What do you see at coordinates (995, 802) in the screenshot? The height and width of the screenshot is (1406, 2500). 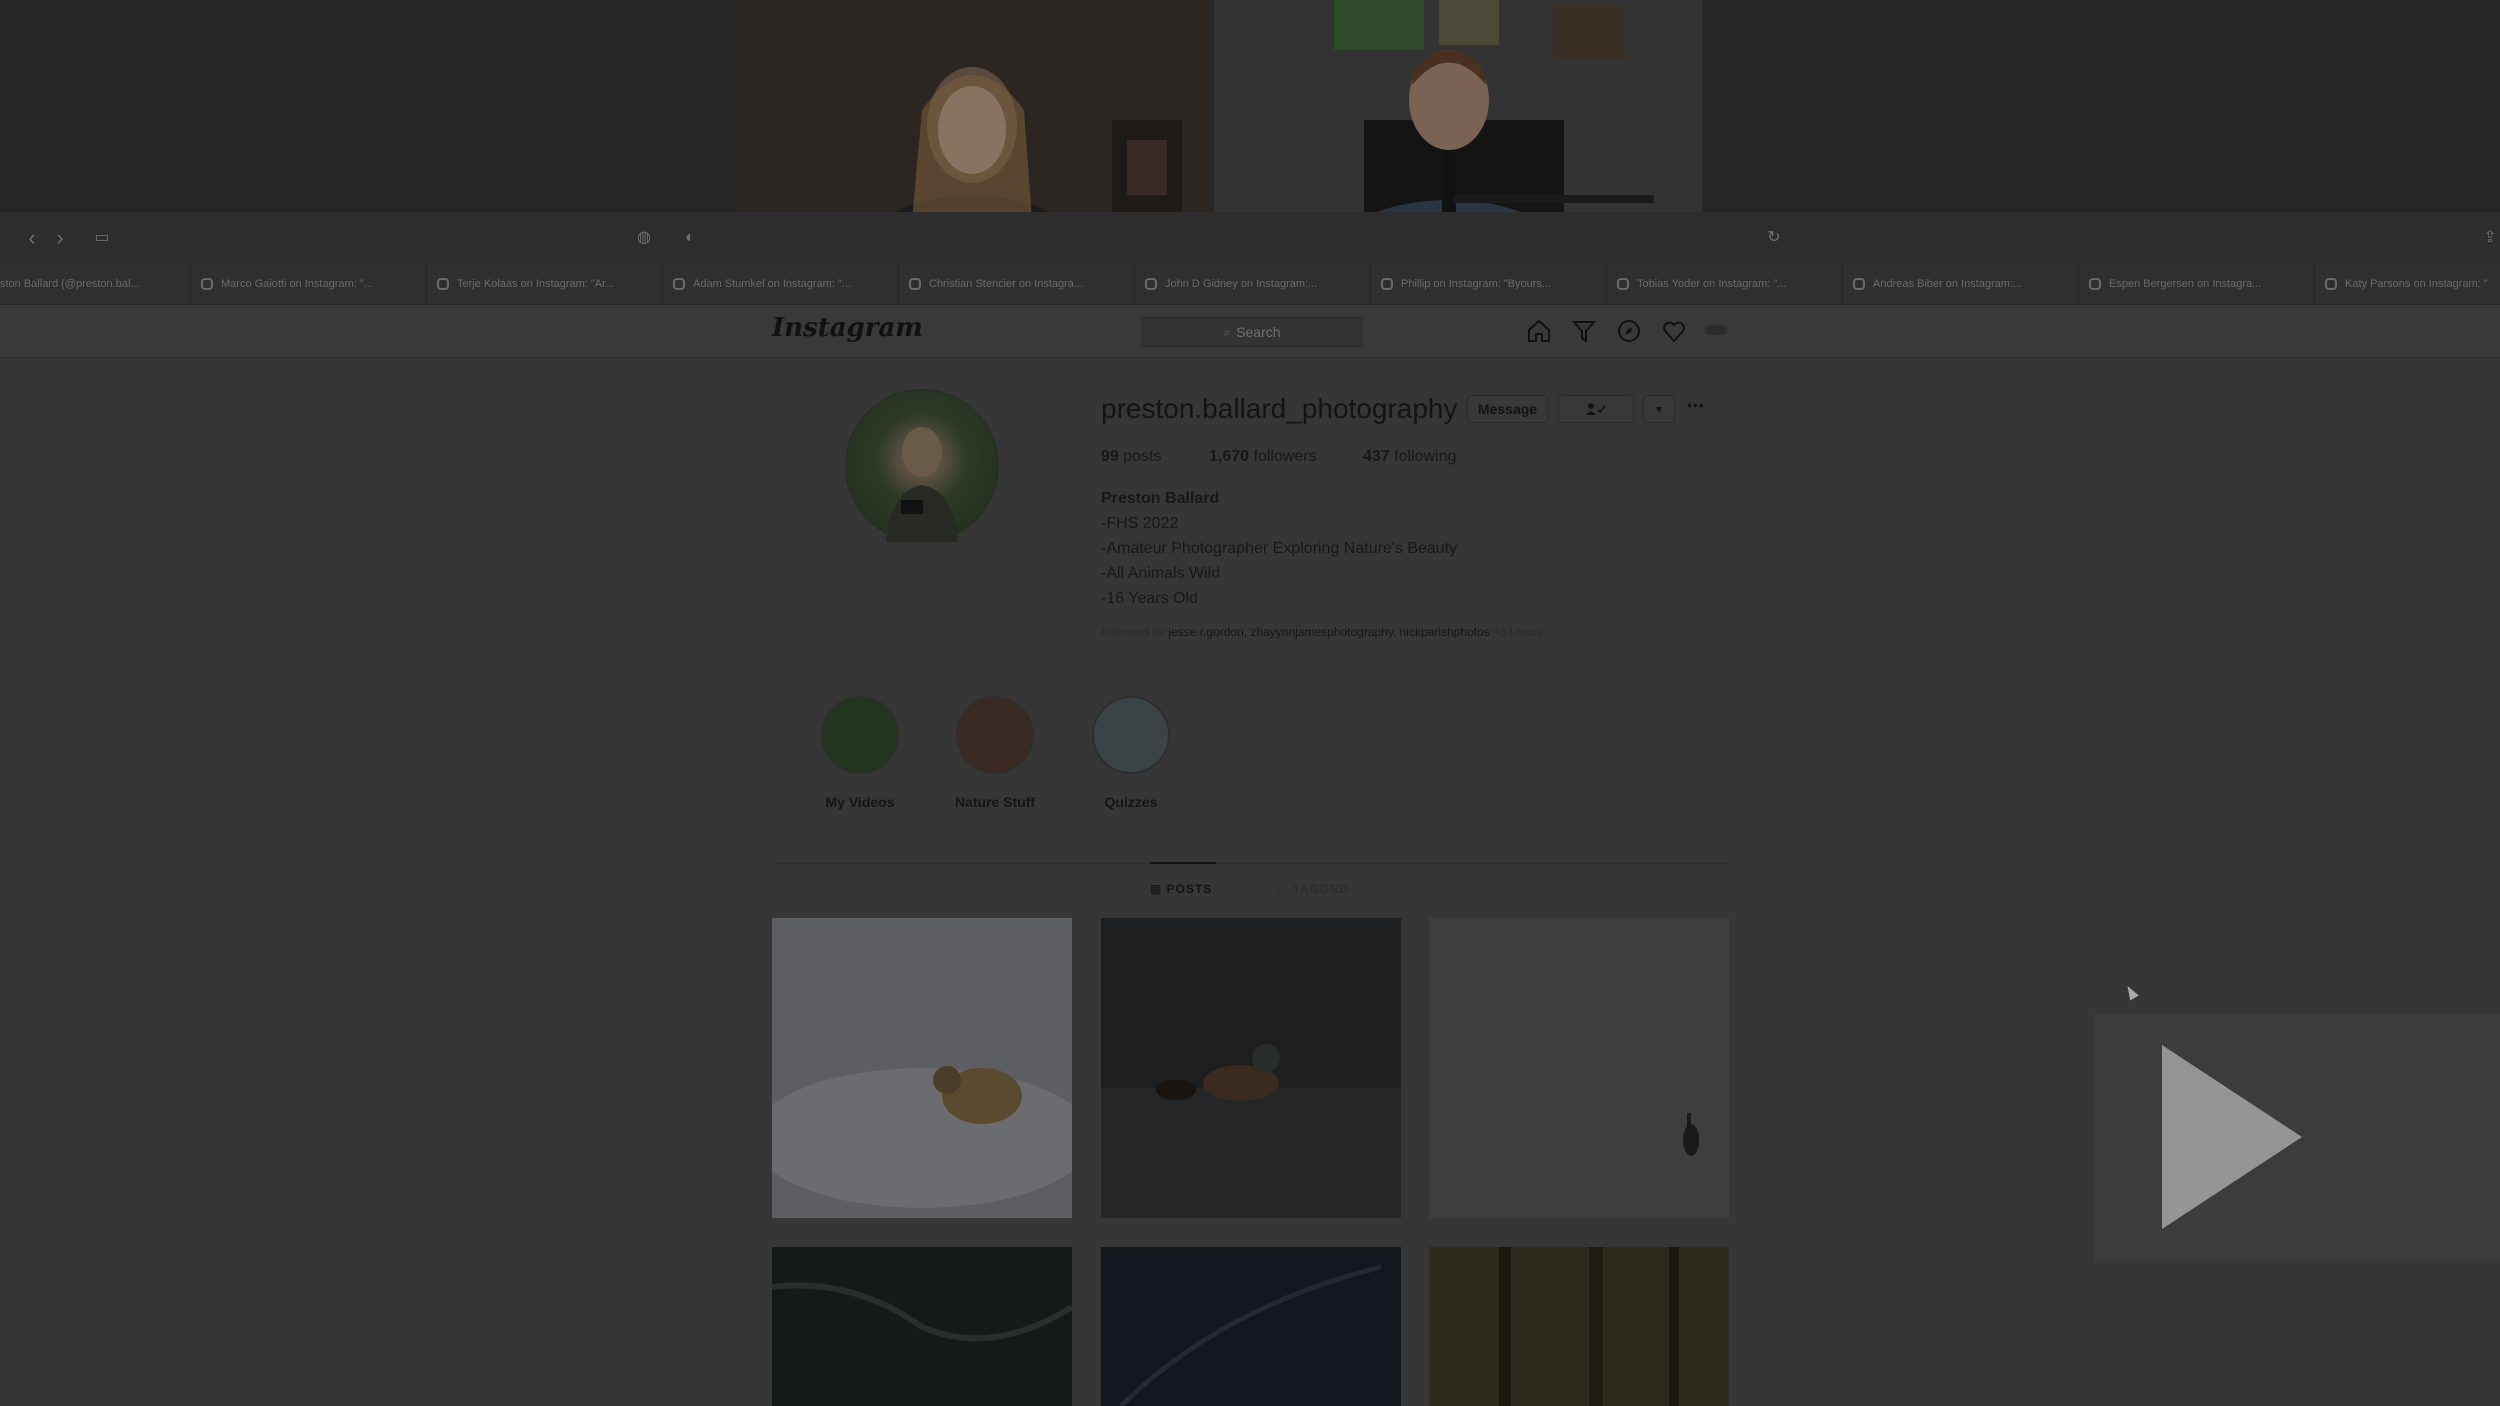 I see `highlight-label: Nature Stuff` at bounding box center [995, 802].